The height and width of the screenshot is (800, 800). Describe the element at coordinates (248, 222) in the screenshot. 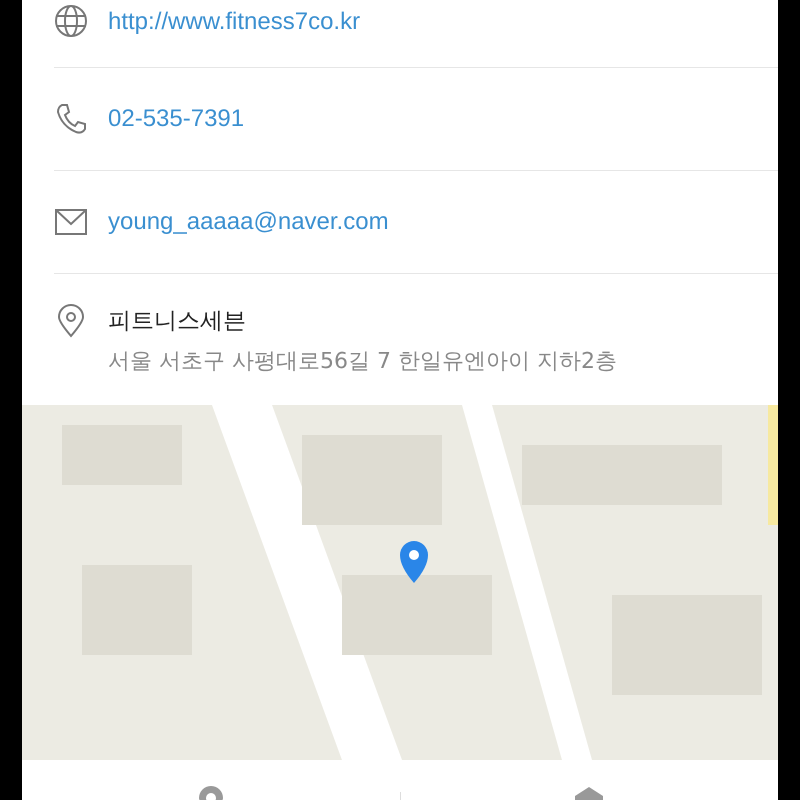

I see `email-link: young_aaaaa@naver.com` at that location.